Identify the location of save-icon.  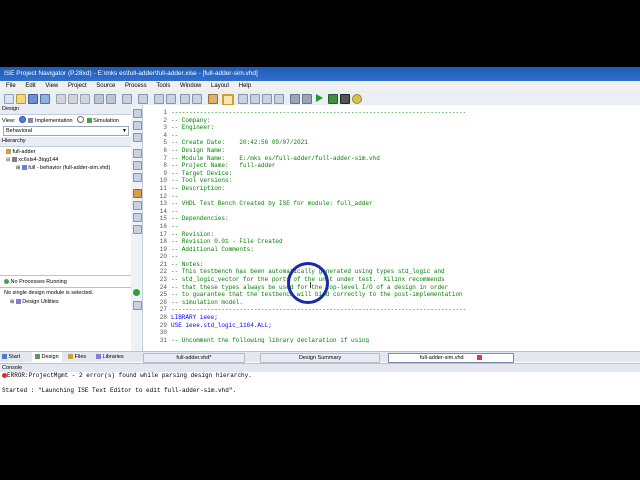
(33, 99).